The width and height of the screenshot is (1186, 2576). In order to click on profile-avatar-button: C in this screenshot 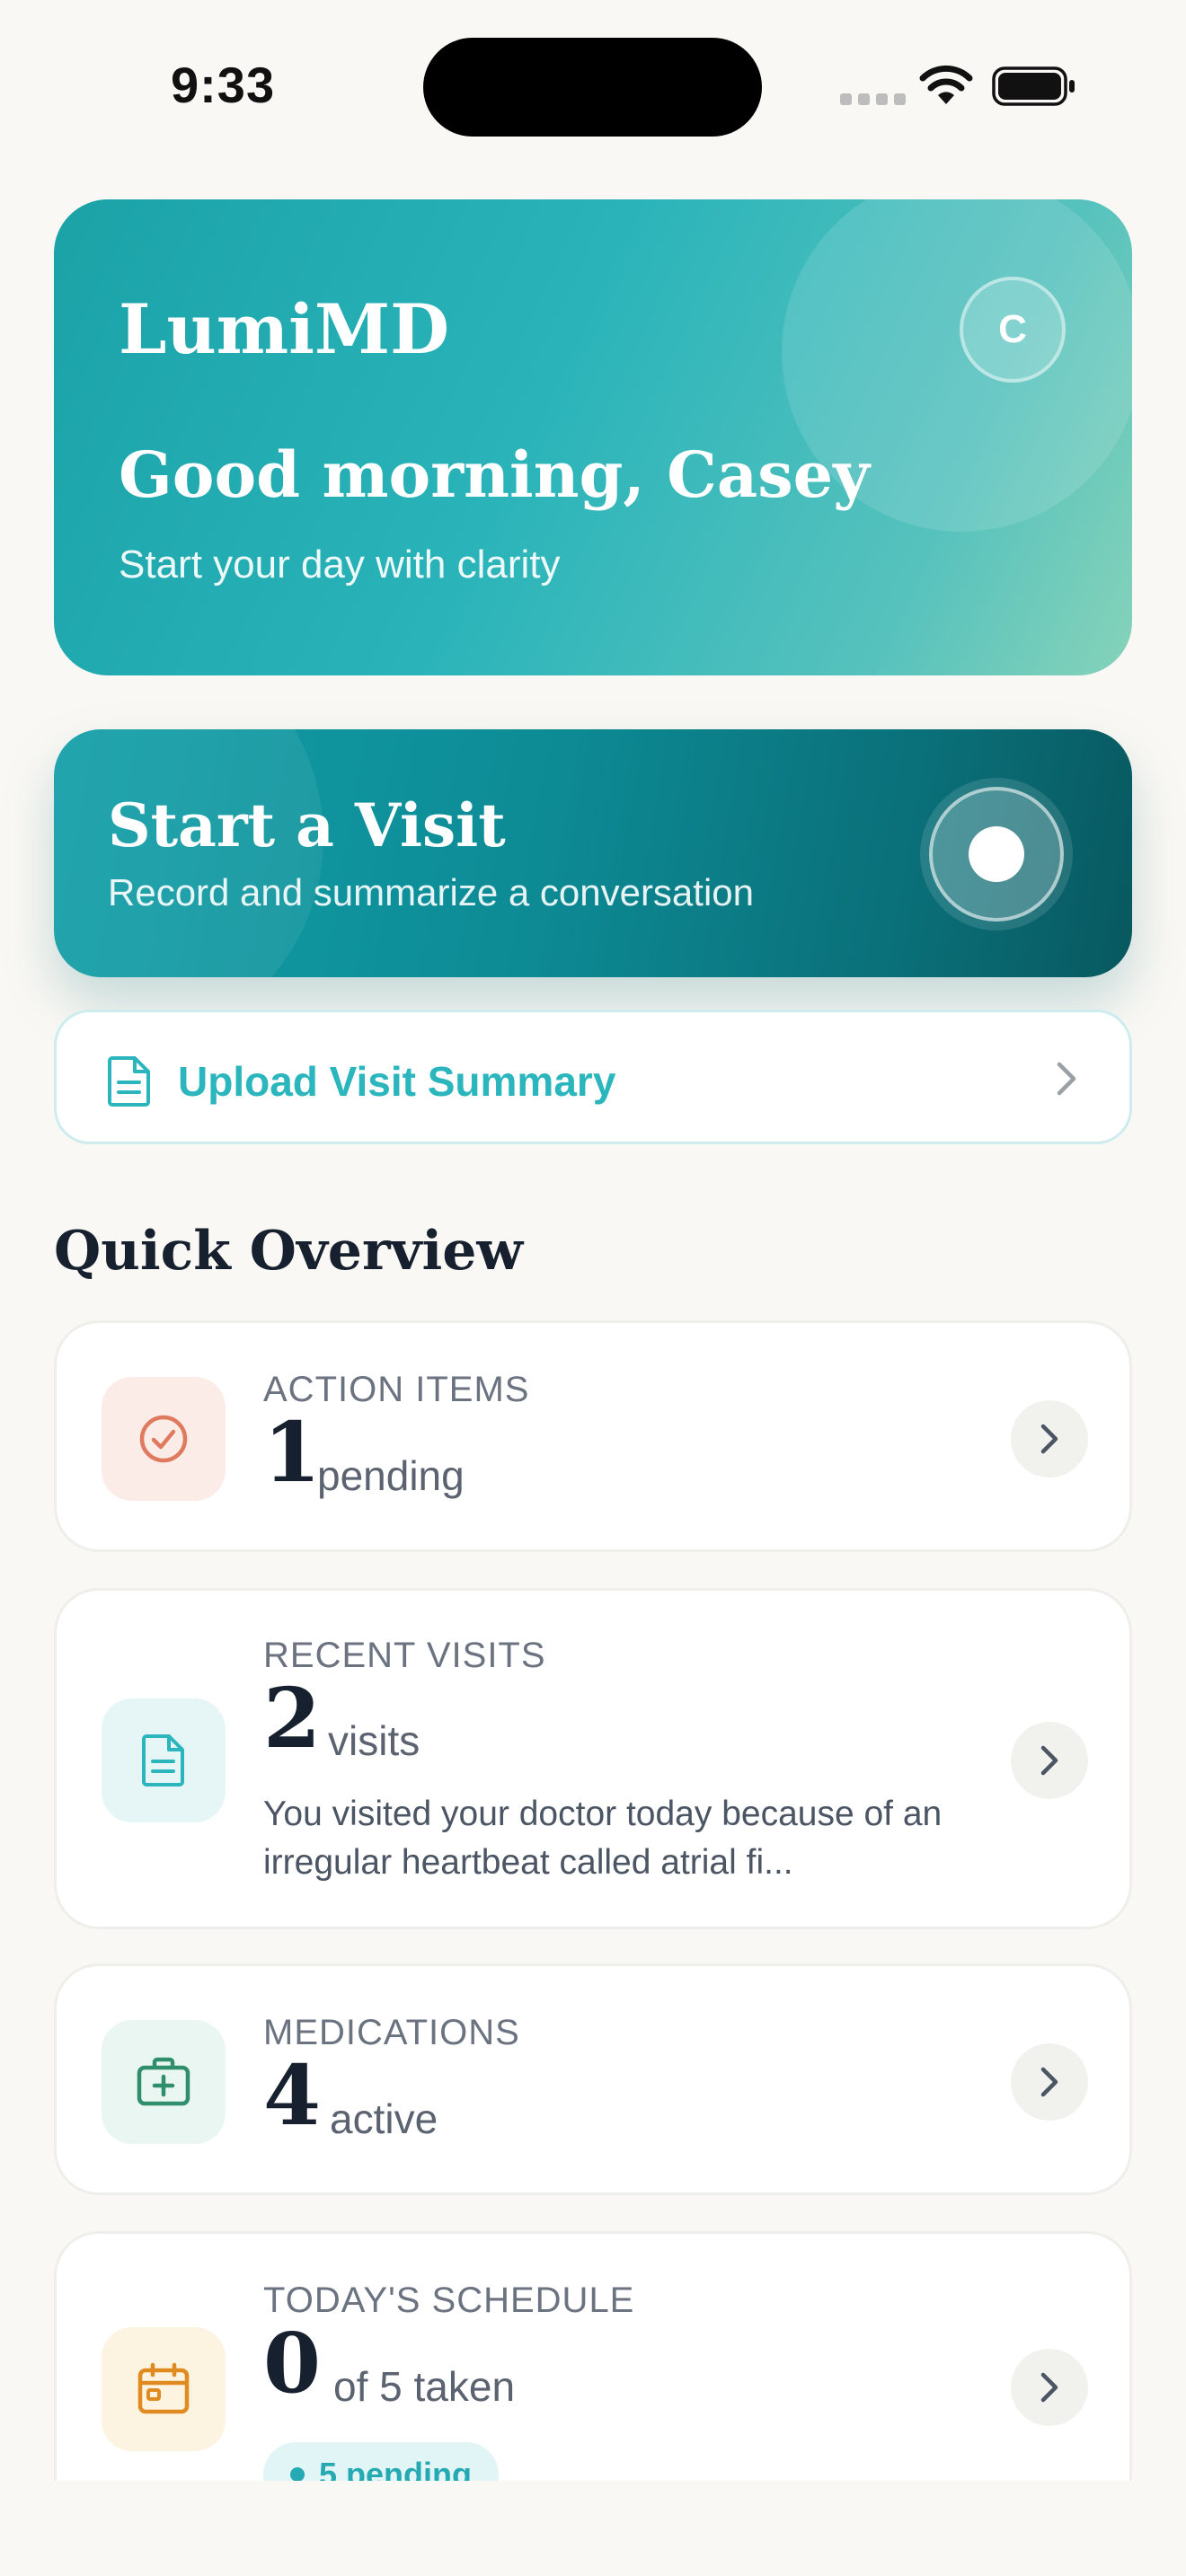, I will do `click(1013, 330)`.